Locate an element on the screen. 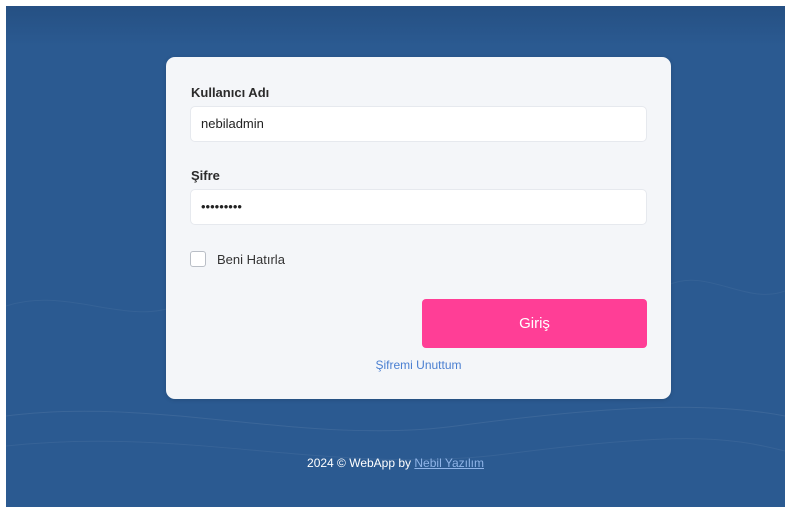  password-label: Şifre is located at coordinates (205, 175).